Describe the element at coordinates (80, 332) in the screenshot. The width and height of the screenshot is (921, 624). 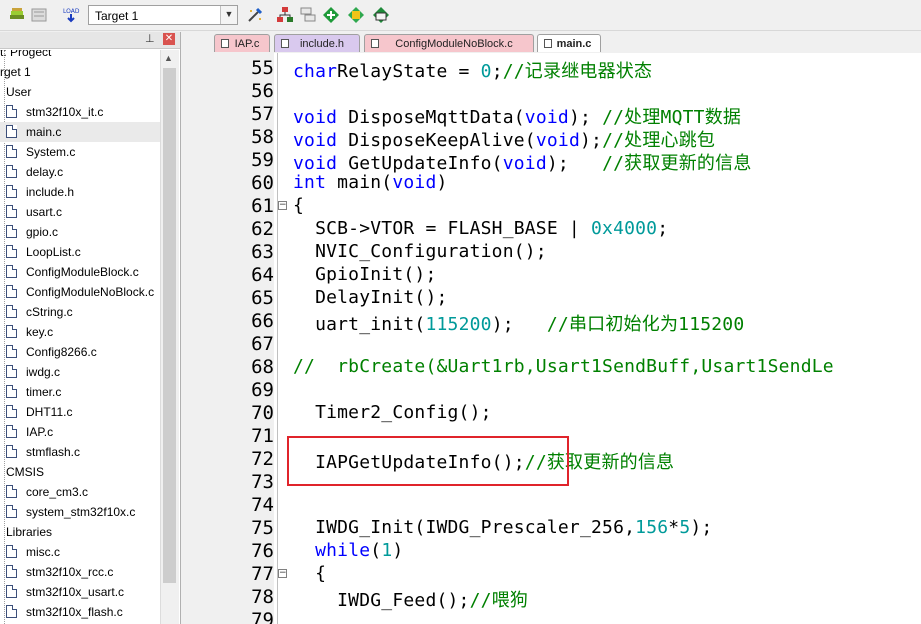
I see `tree-file-item: key.c` at that location.